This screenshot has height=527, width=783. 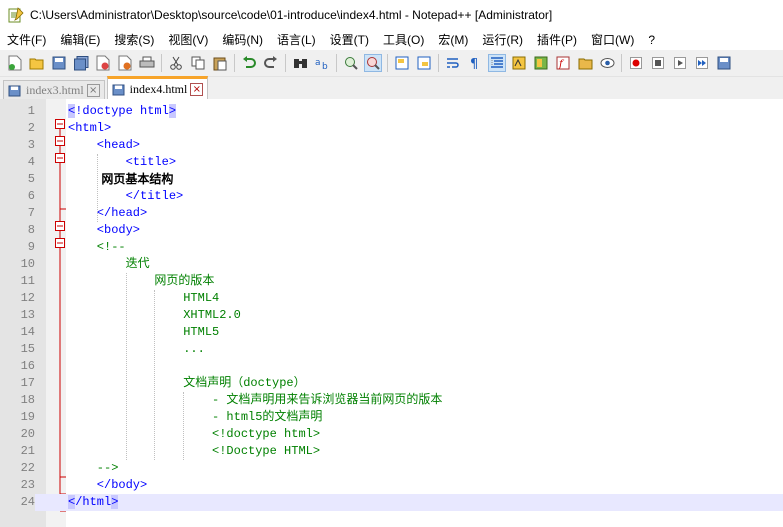 What do you see at coordinates (391, 230) in the screenshot?
I see `code-line: 8 <body>` at bounding box center [391, 230].